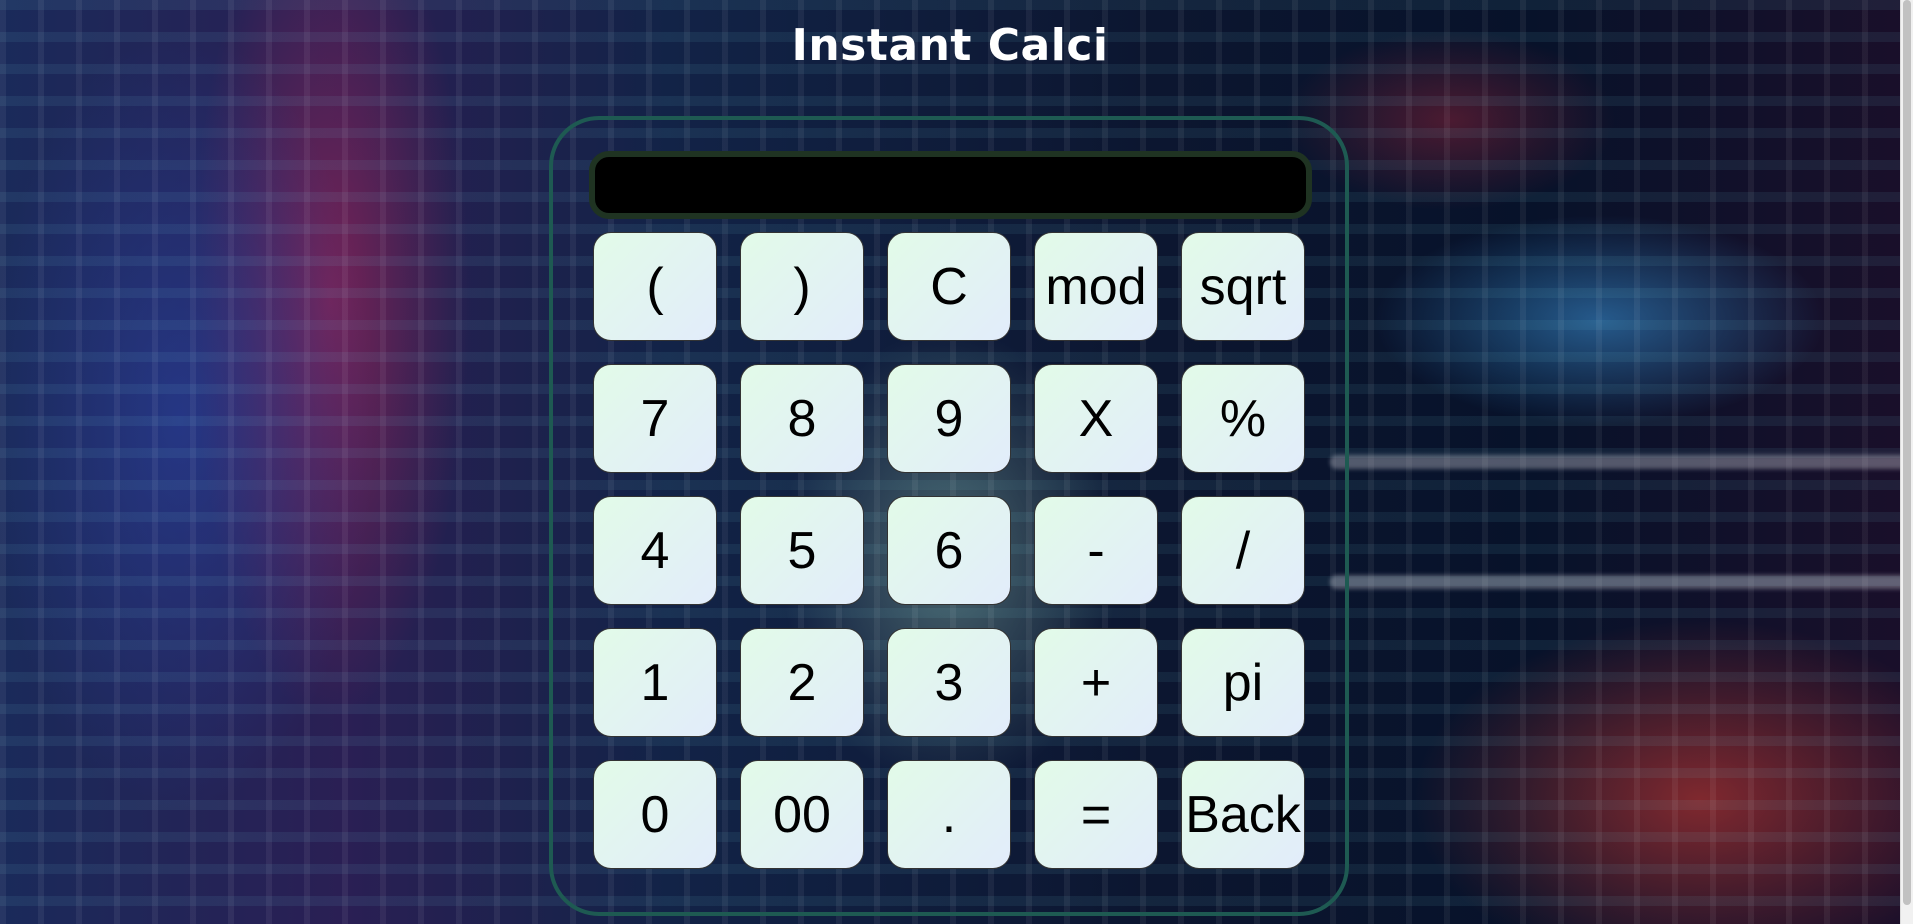 Image resolution: width=1913 pixels, height=924 pixels. I want to click on divide-button: /, so click(1243, 550).